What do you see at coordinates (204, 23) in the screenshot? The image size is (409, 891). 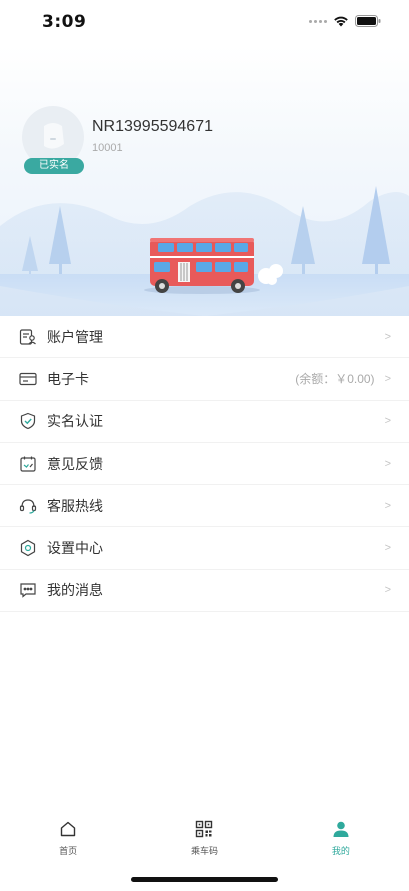 I see `status-bar: 3:09` at bounding box center [204, 23].